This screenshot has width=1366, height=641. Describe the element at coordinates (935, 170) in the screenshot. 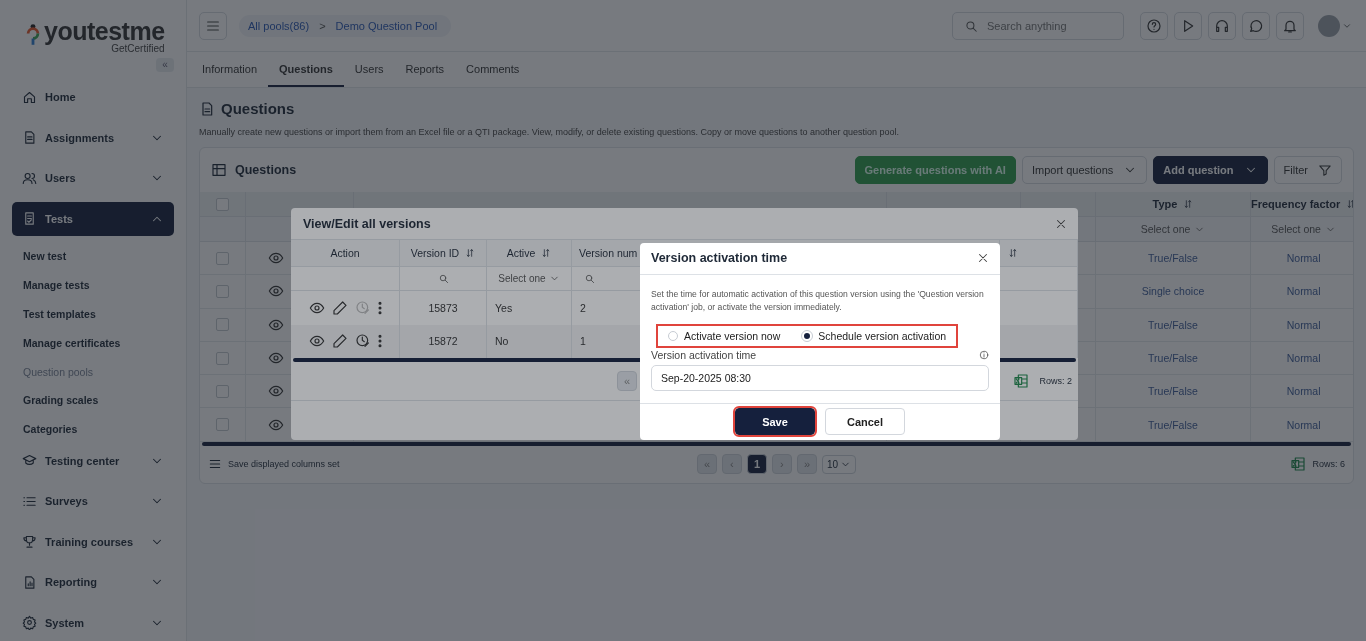

I see `toolbar-action-button: Generate questions with AI` at that location.